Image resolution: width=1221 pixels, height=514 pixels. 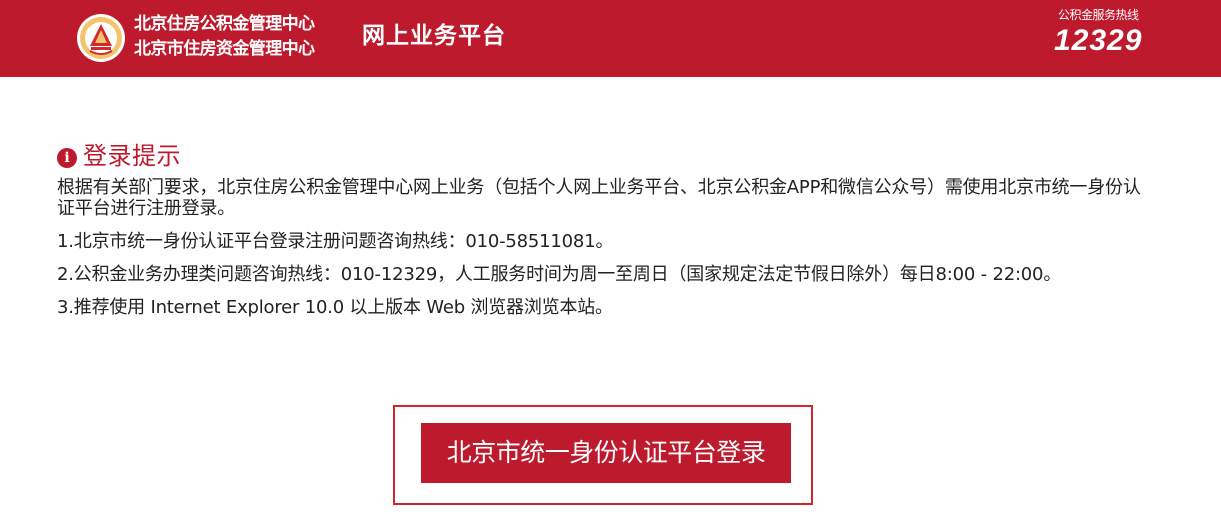 I want to click on housing-fund-emblem-icon, so click(x=101, y=38).